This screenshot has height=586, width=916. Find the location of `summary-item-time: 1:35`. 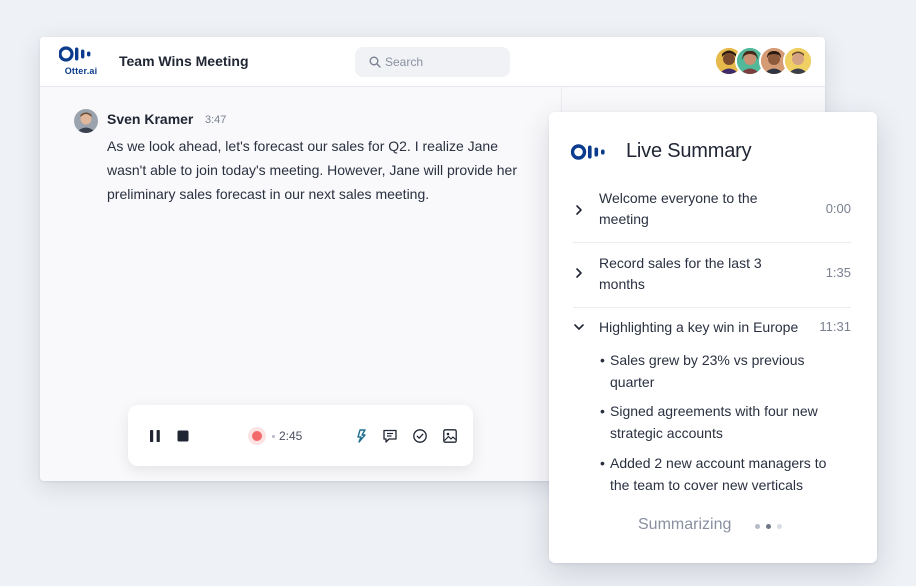

summary-item-time: 1:35 is located at coordinates (838, 272).